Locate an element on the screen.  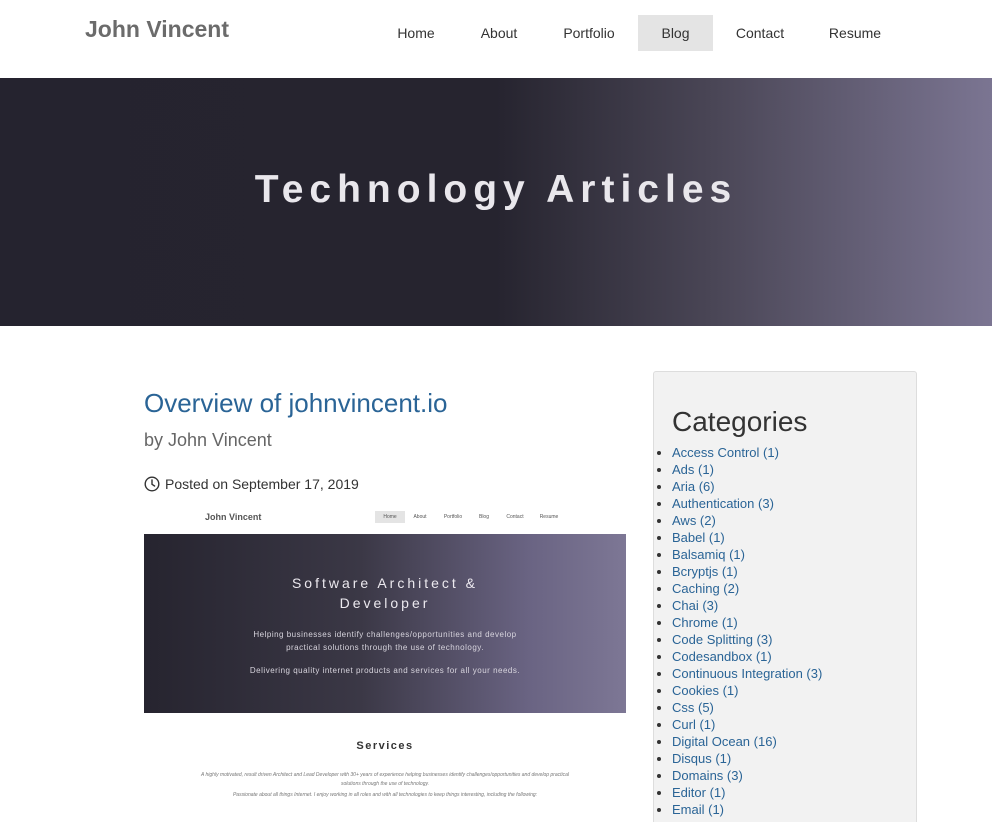
post-date-text: Posted on September 17, 2019 is located at coordinates (262, 484).